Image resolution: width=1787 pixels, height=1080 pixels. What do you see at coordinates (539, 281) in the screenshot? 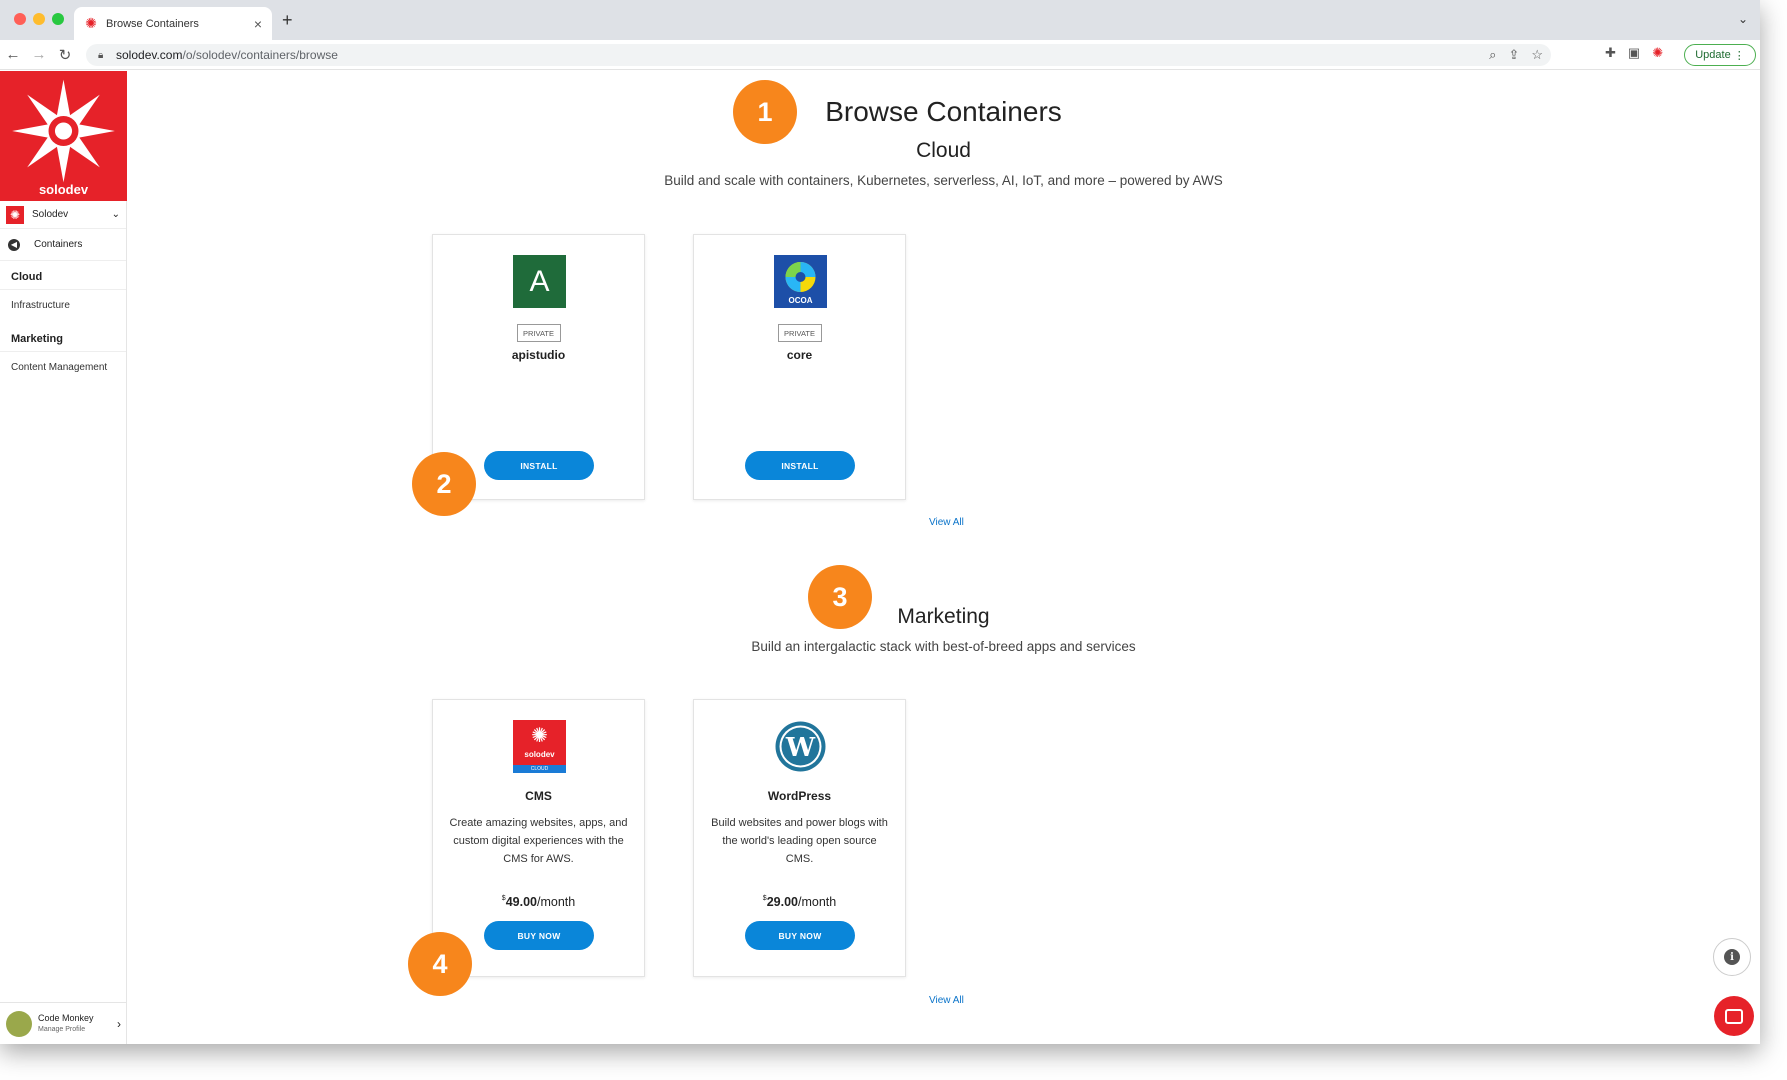
I see `apistudio-logo: A` at bounding box center [539, 281].